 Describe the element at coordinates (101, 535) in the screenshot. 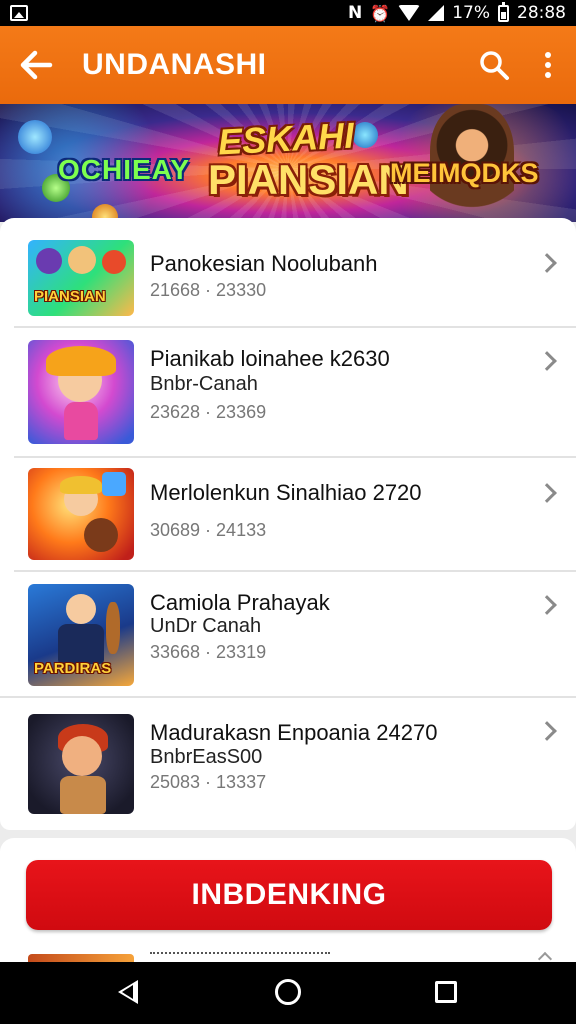

I see `guitar-icon` at that location.